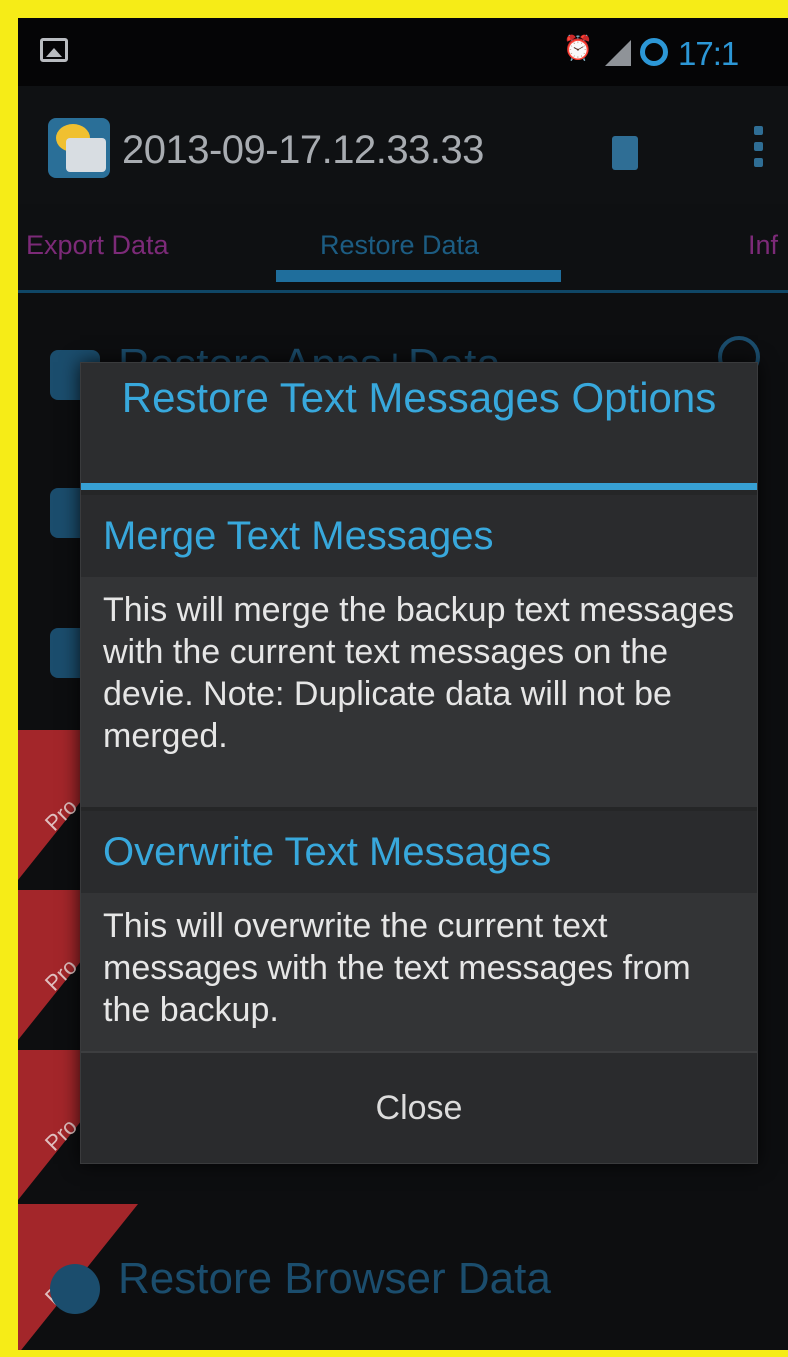  I want to click on action-bar-title: 2013-09-17.12.33.33, so click(303, 150).